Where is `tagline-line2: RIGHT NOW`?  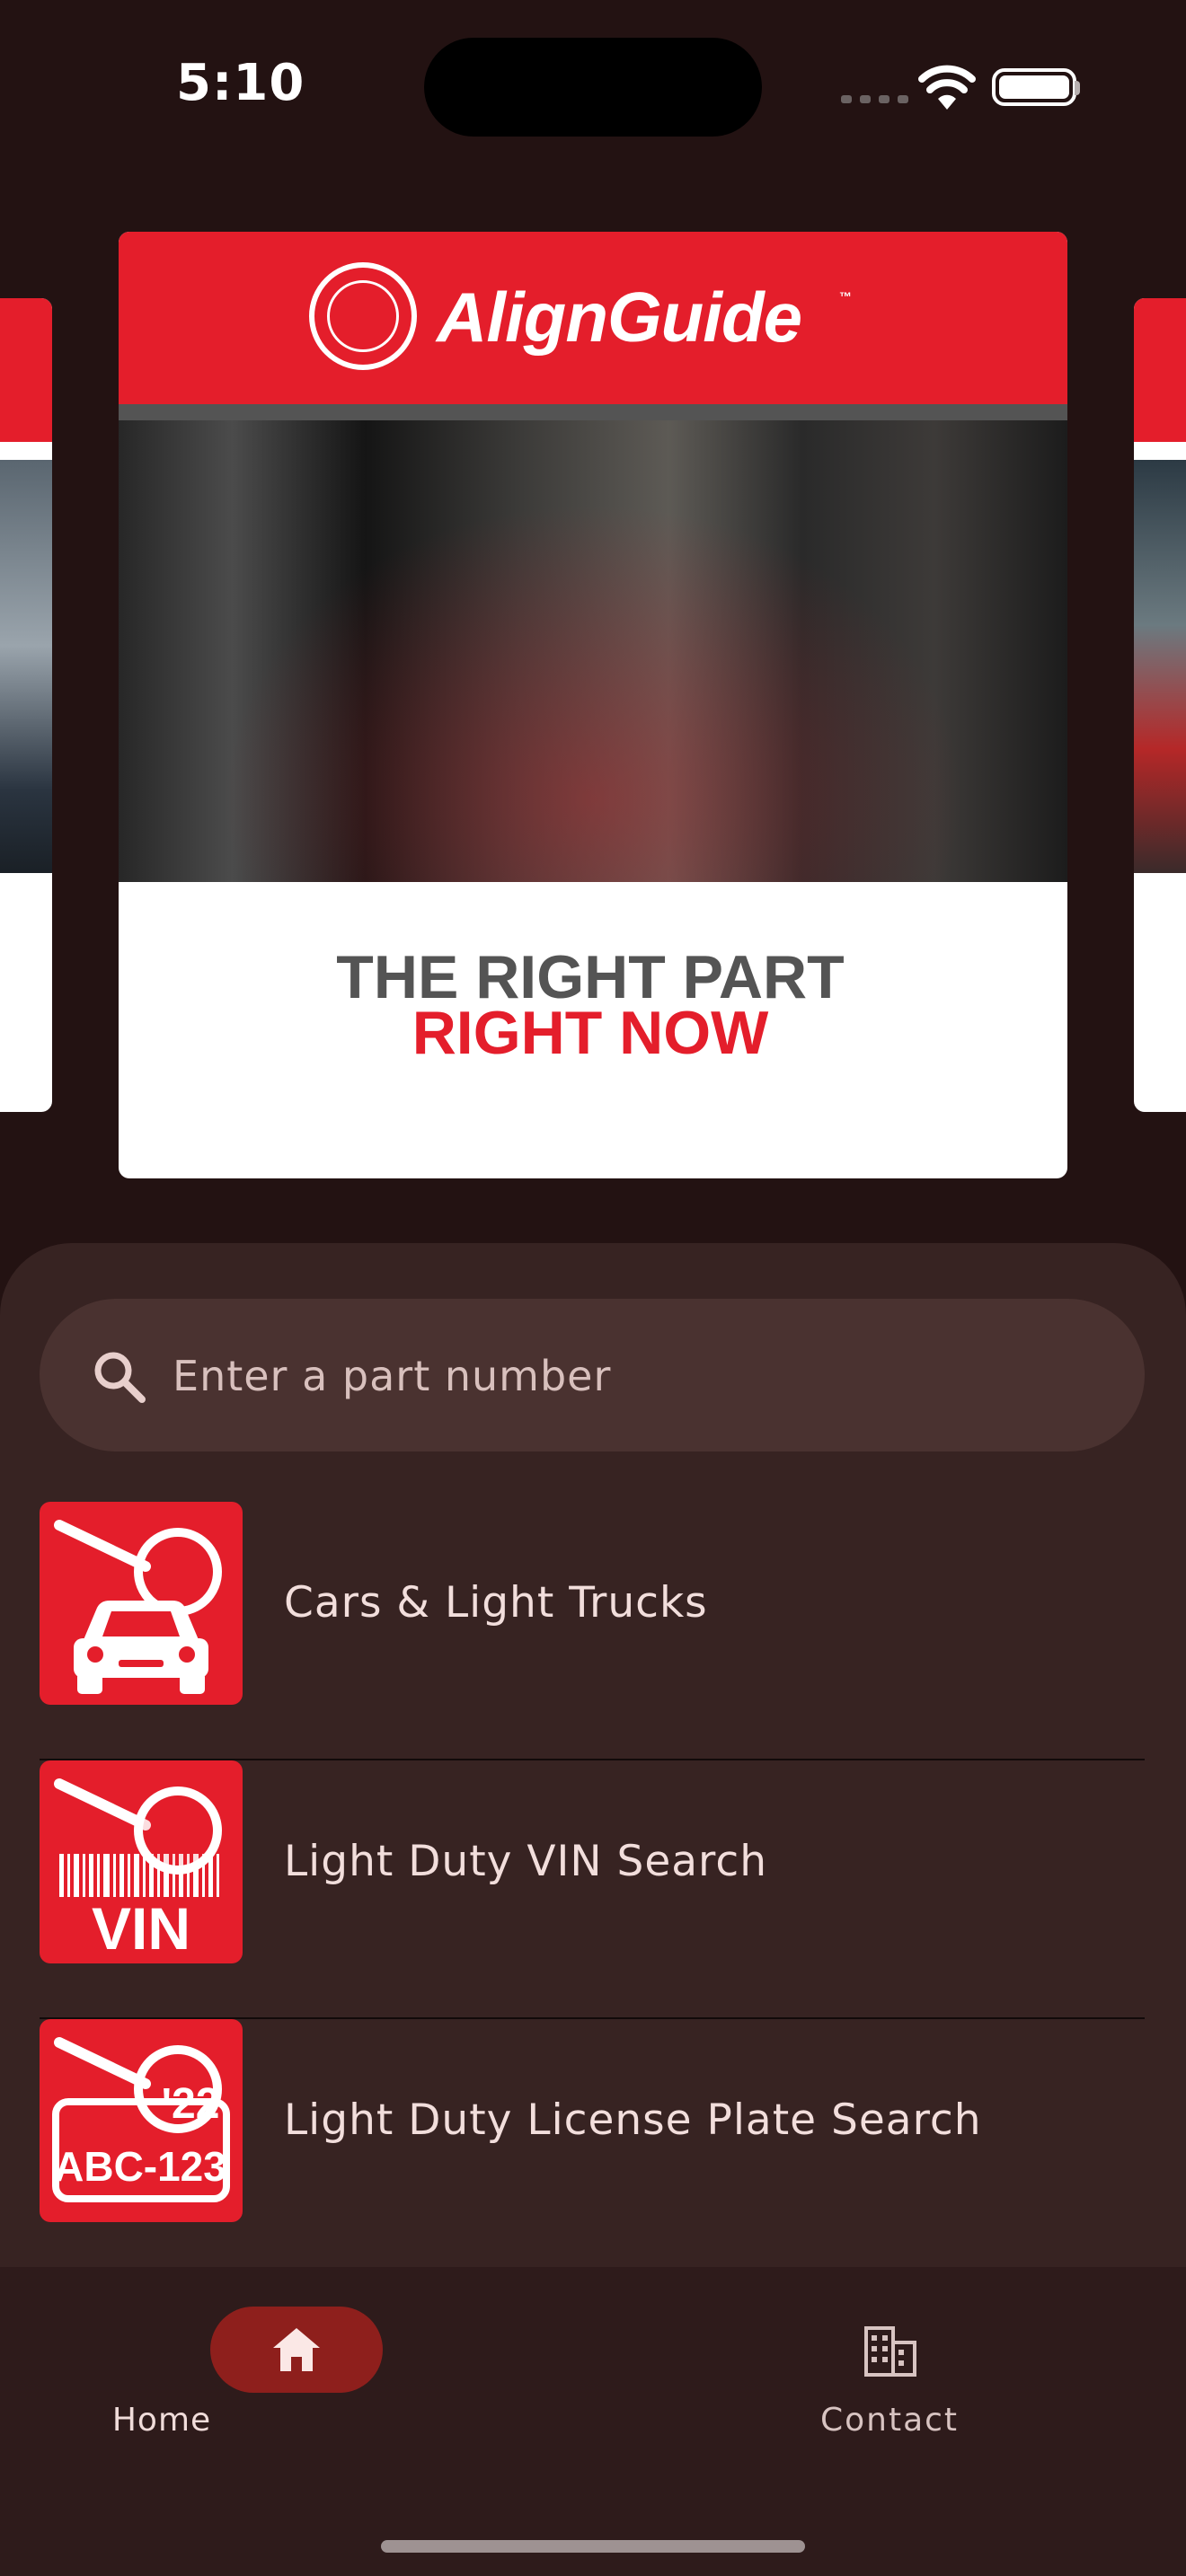
tagline-line2: RIGHT NOW is located at coordinates (590, 1033).